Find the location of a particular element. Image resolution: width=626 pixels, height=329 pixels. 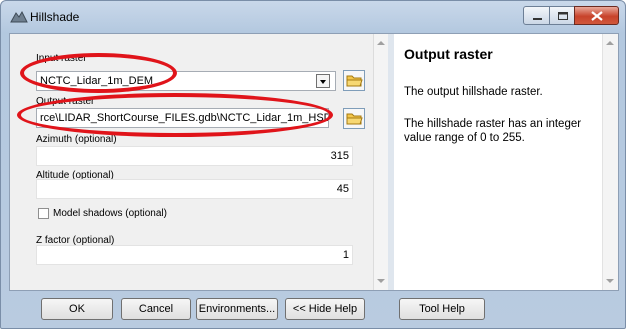

maximize-icon is located at coordinates (563, 16).